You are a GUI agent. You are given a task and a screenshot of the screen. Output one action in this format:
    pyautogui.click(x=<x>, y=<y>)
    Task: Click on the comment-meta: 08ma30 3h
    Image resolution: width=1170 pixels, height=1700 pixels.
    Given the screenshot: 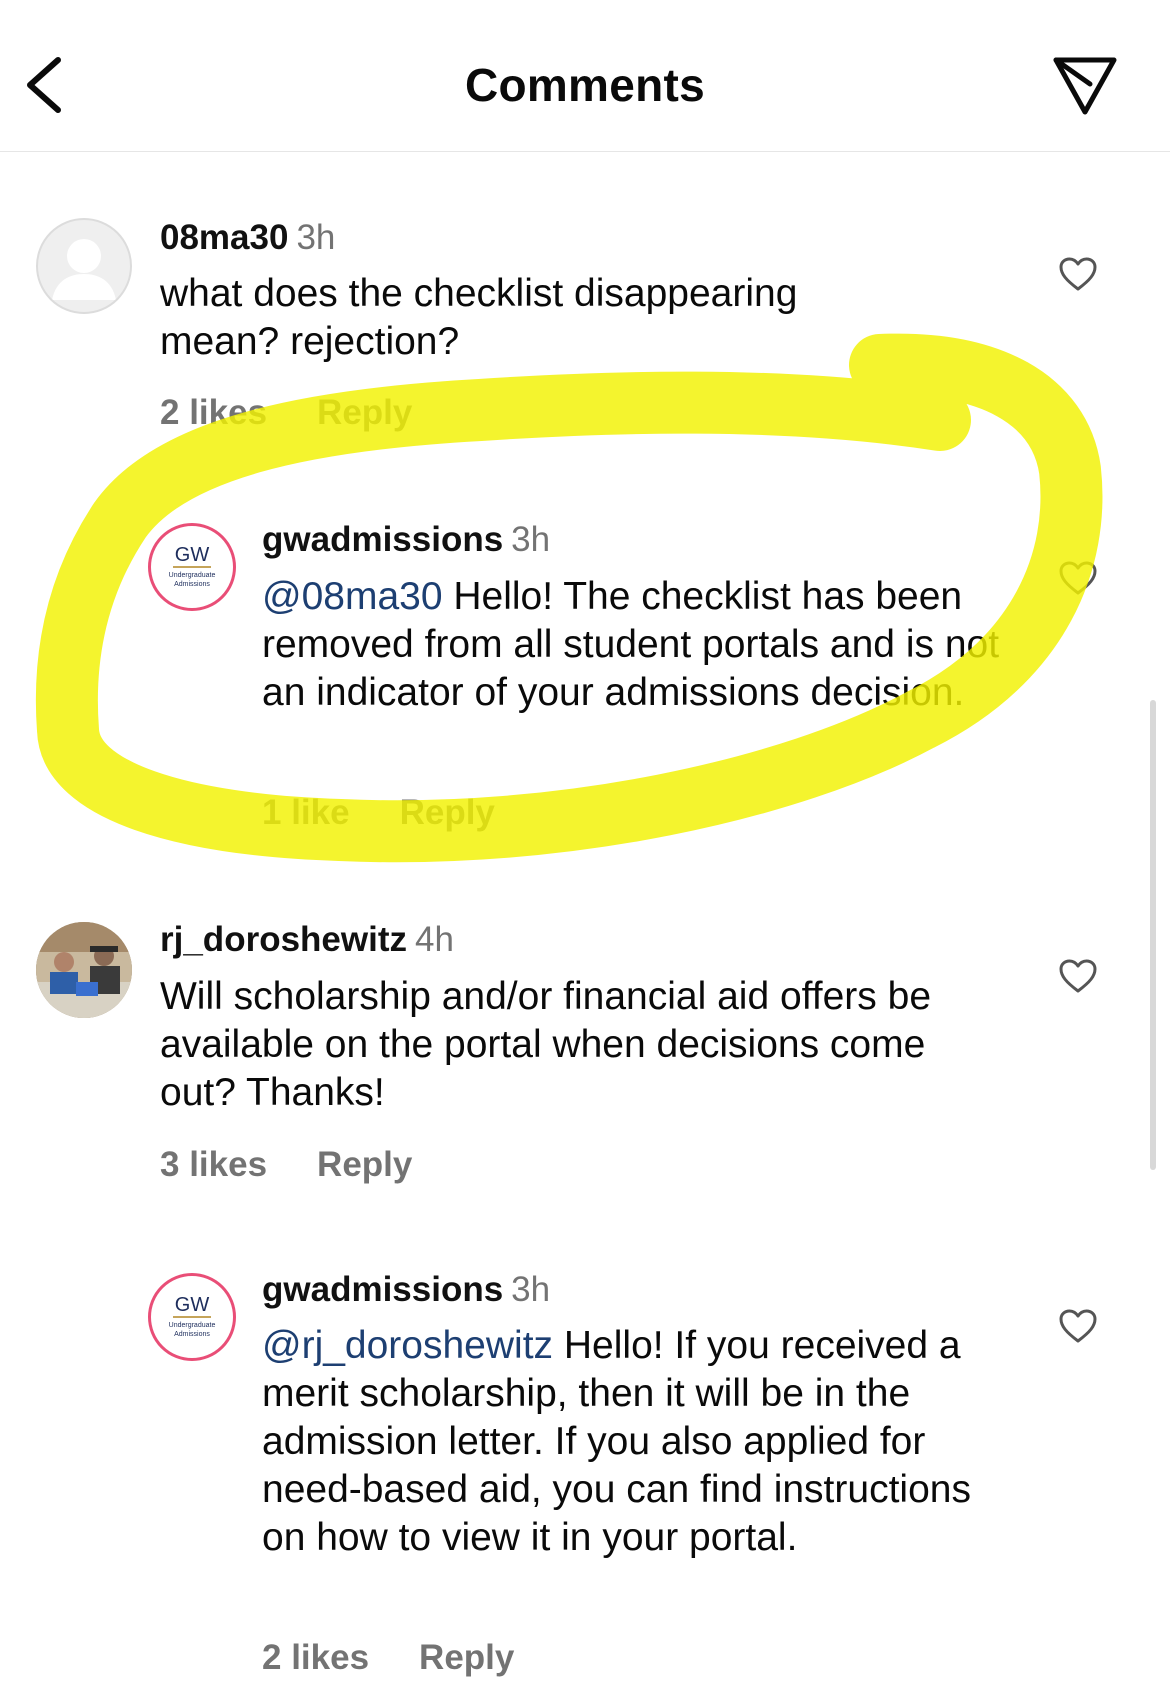 What is the action you would take?
    pyautogui.click(x=247, y=238)
    